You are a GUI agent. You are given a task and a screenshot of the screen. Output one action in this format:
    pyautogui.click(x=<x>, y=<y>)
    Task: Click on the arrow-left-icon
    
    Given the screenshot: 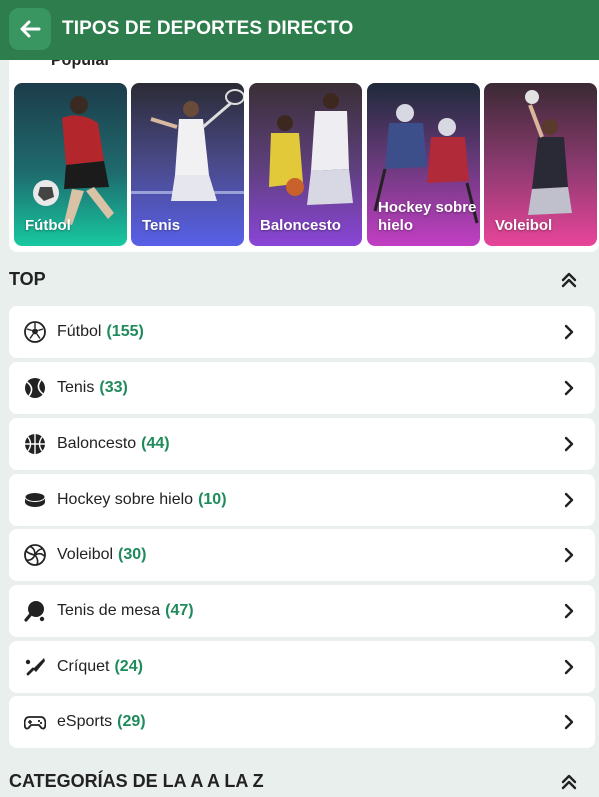 What is the action you would take?
    pyautogui.click(x=30, y=29)
    